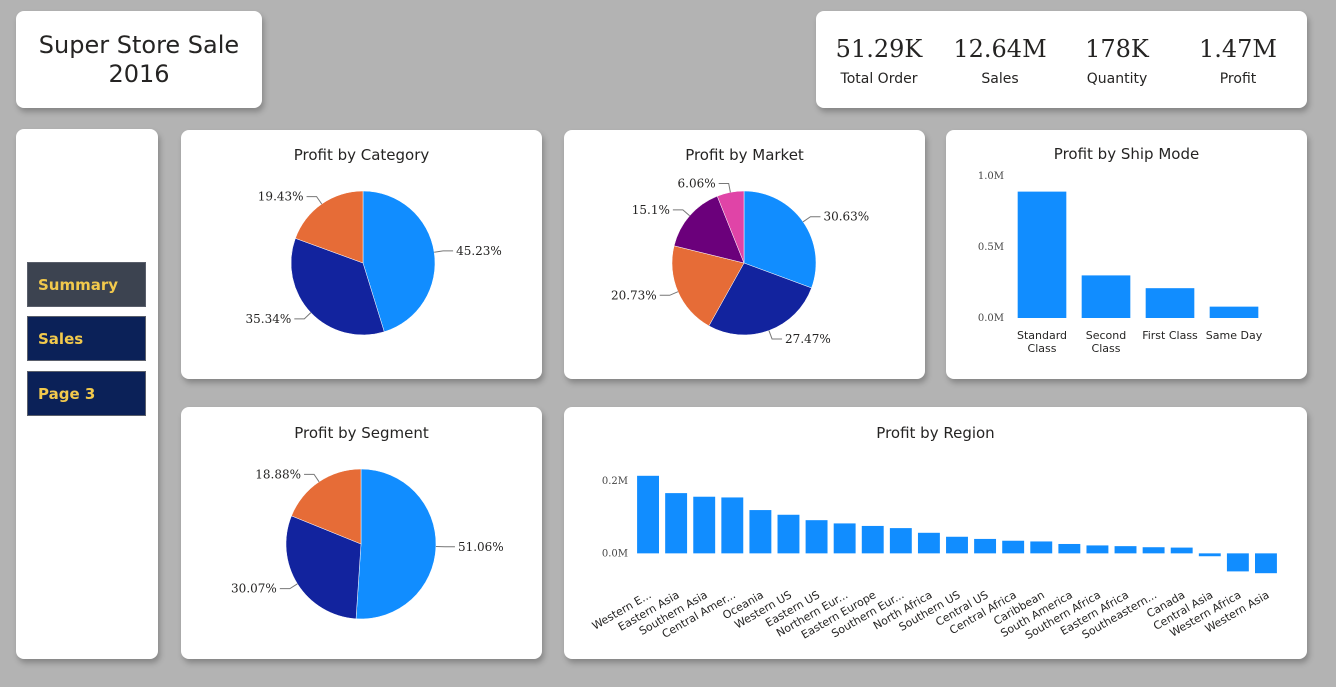 The width and height of the screenshot is (1336, 687). I want to click on ship-mode-y-tick-label-2: 1.0M, so click(991, 176).